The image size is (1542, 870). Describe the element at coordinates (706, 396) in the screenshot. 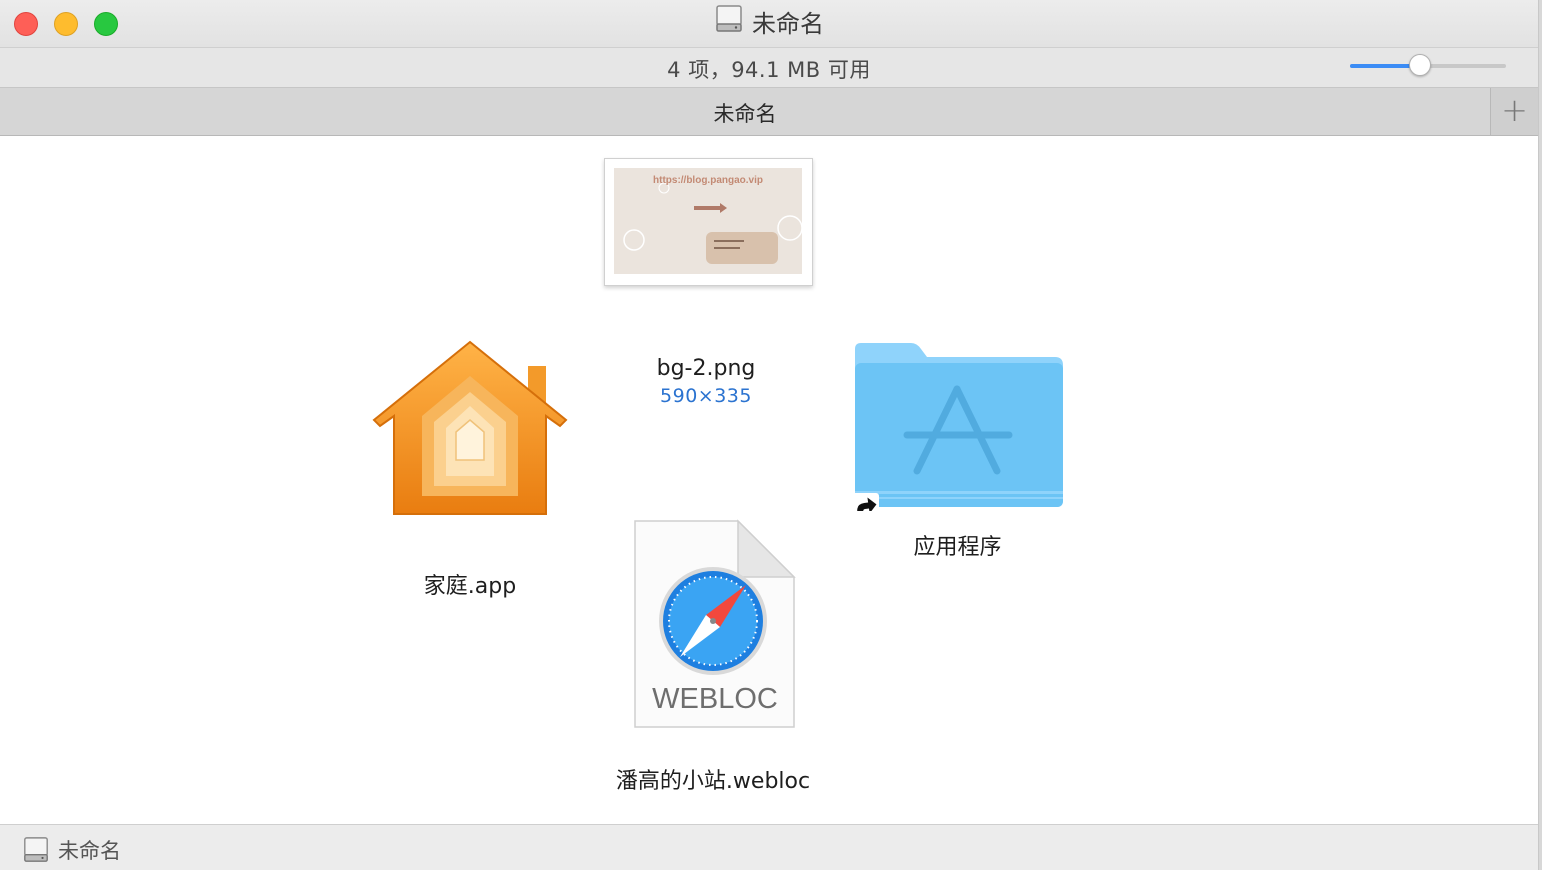

I see `image-dimensions: 590×335` at that location.